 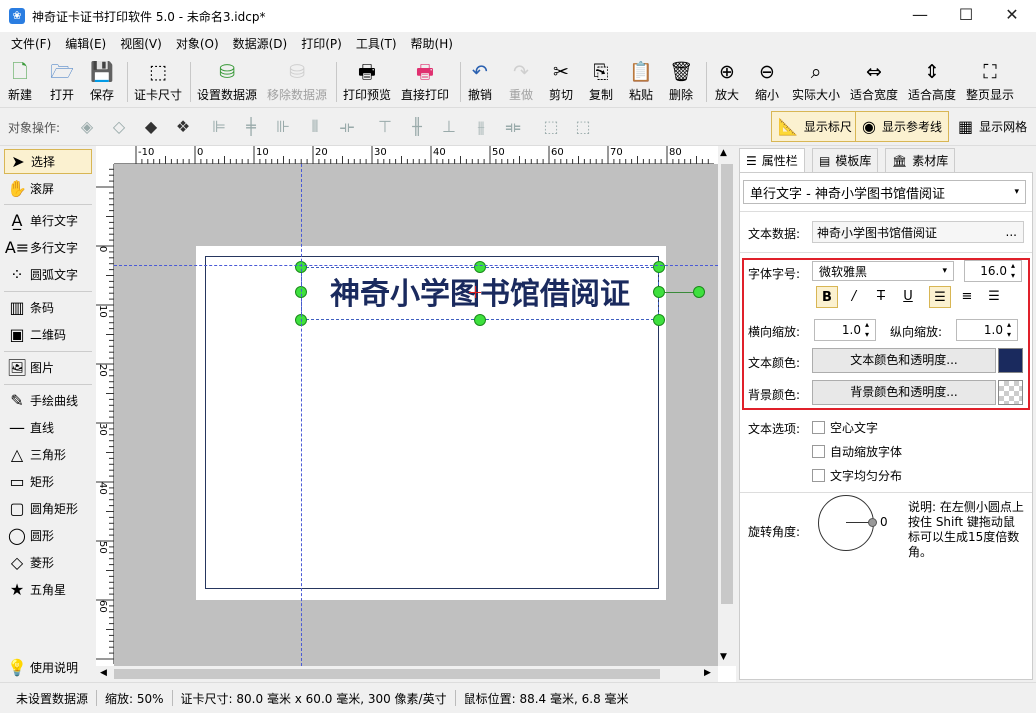 What do you see at coordinates (772, 160) in the screenshot?
I see `tab-properties: ☰ 属性栏` at bounding box center [772, 160].